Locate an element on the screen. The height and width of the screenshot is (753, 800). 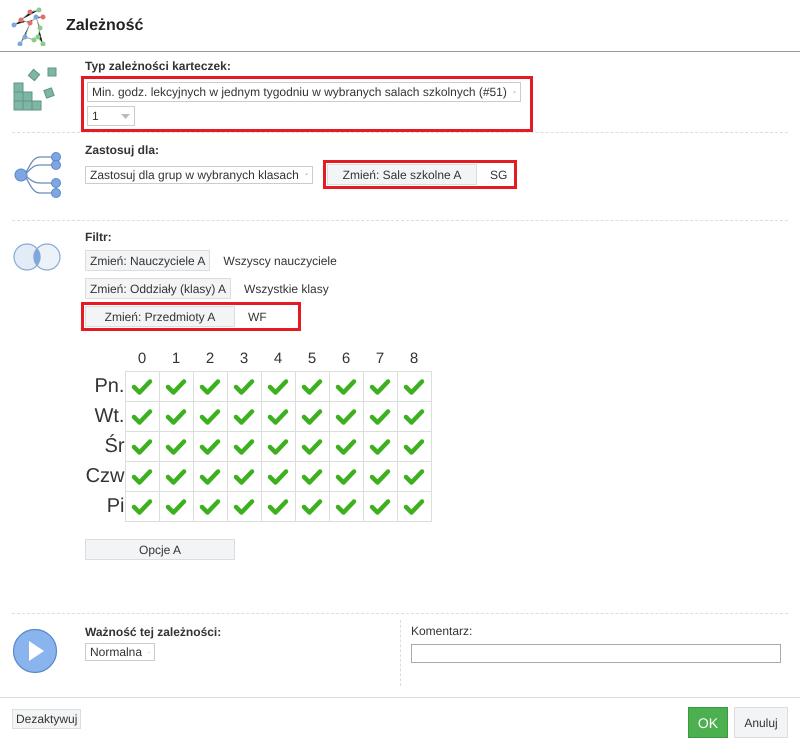
column-header: 8 is located at coordinates (414, 358).